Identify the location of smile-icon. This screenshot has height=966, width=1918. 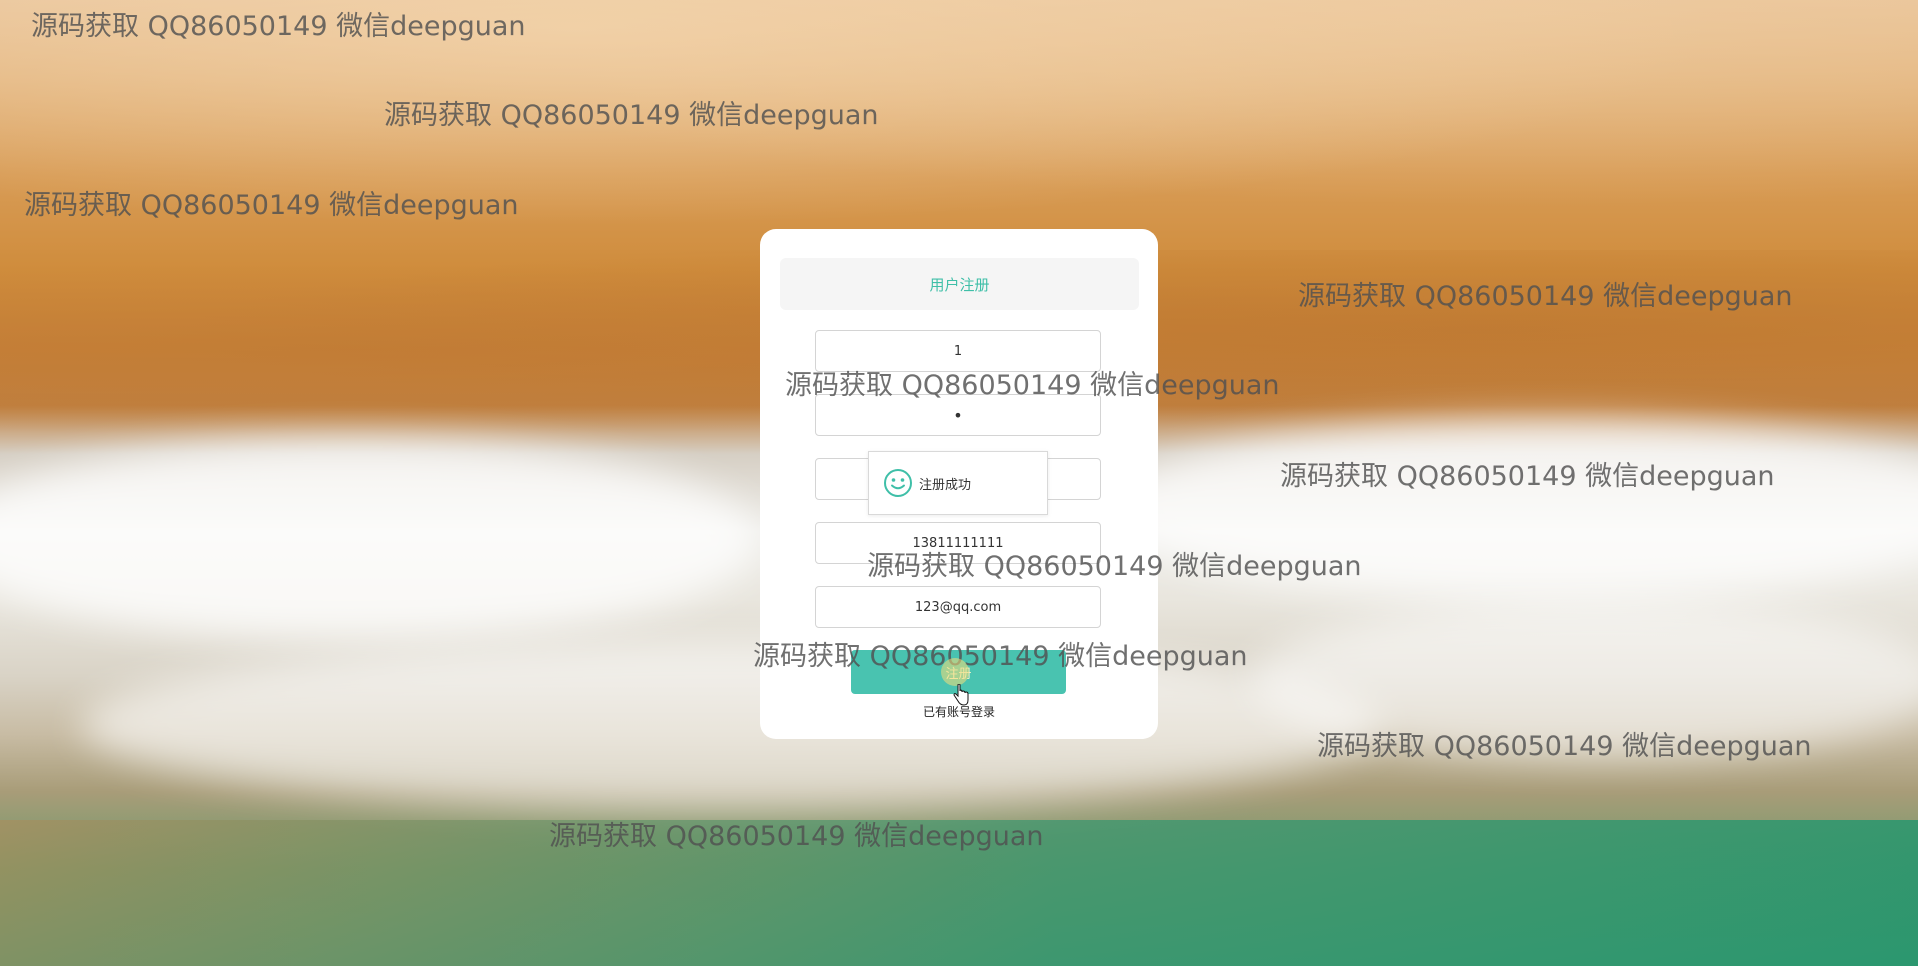
(898, 483).